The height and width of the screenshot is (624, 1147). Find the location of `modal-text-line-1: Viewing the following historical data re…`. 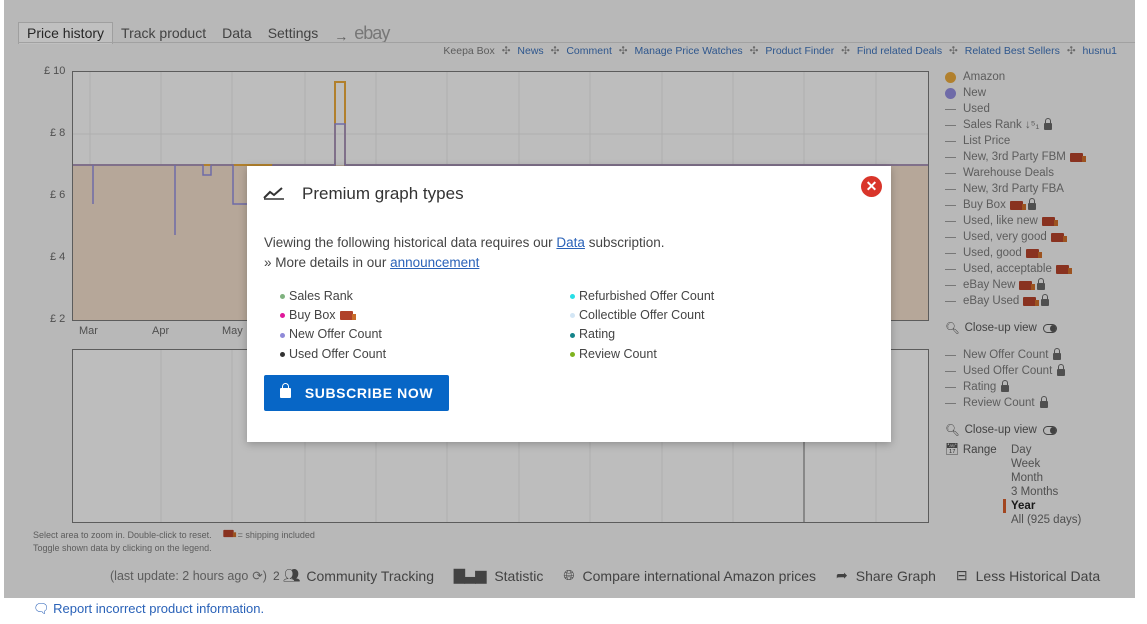

modal-text-line-1: Viewing the following historical data re… is located at coordinates (464, 243).